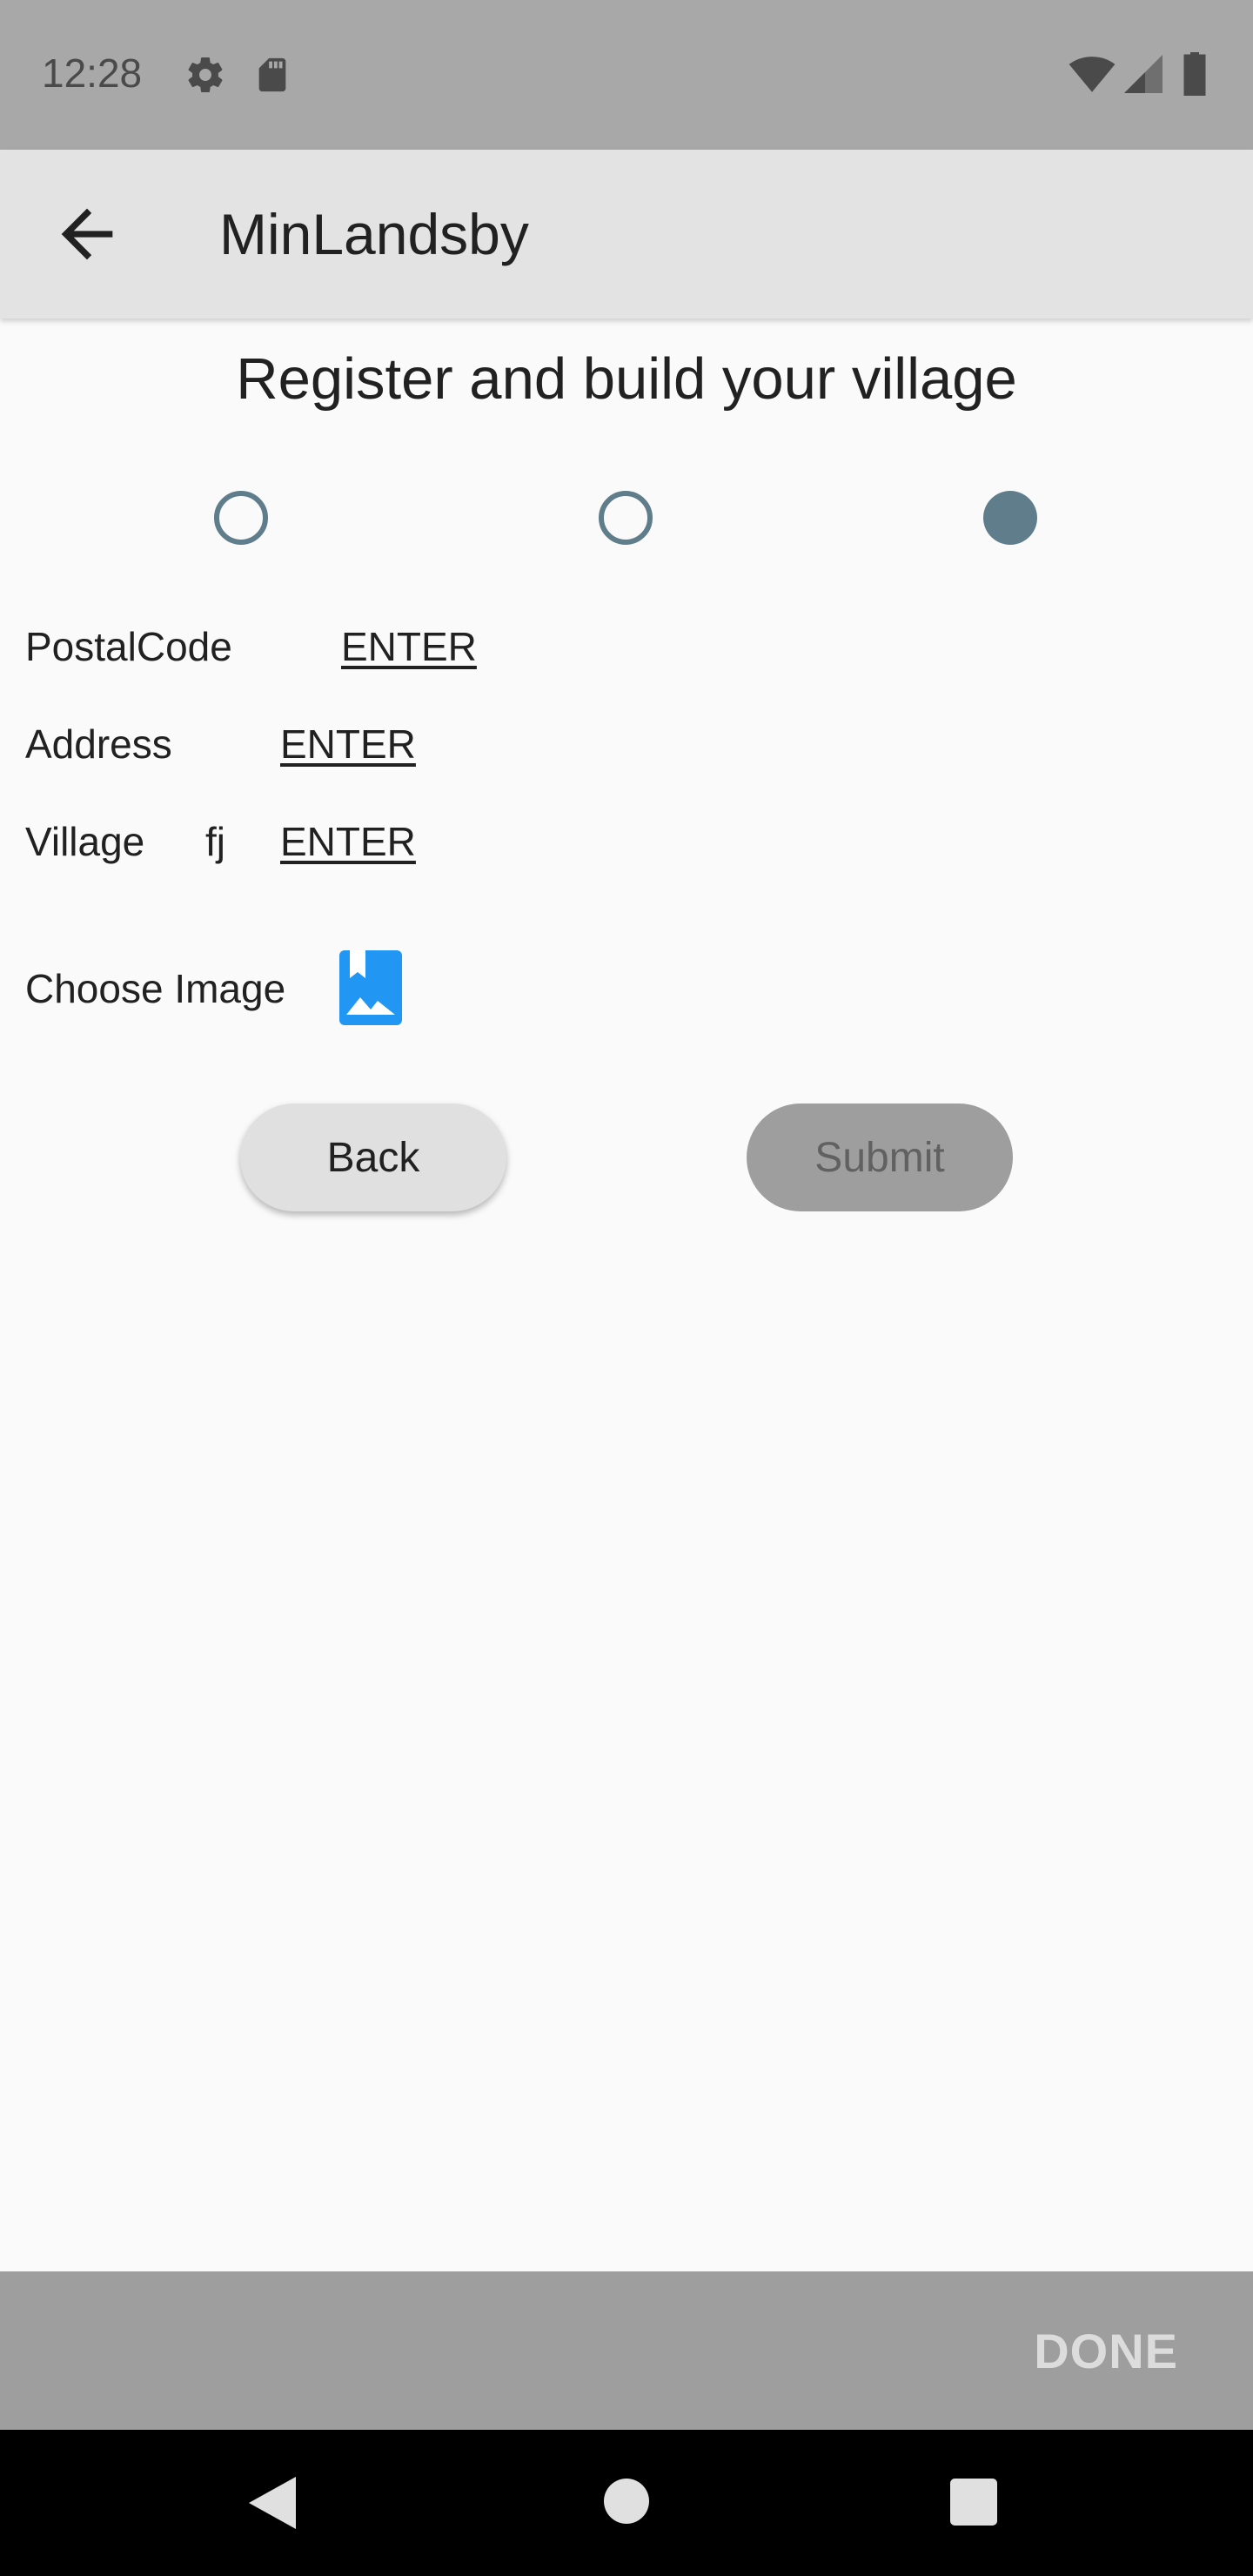 Image resolution: width=1253 pixels, height=2576 pixels. Describe the element at coordinates (626, 2350) in the screenshot. I see `keyboard-done-bar: DONE` at that location.